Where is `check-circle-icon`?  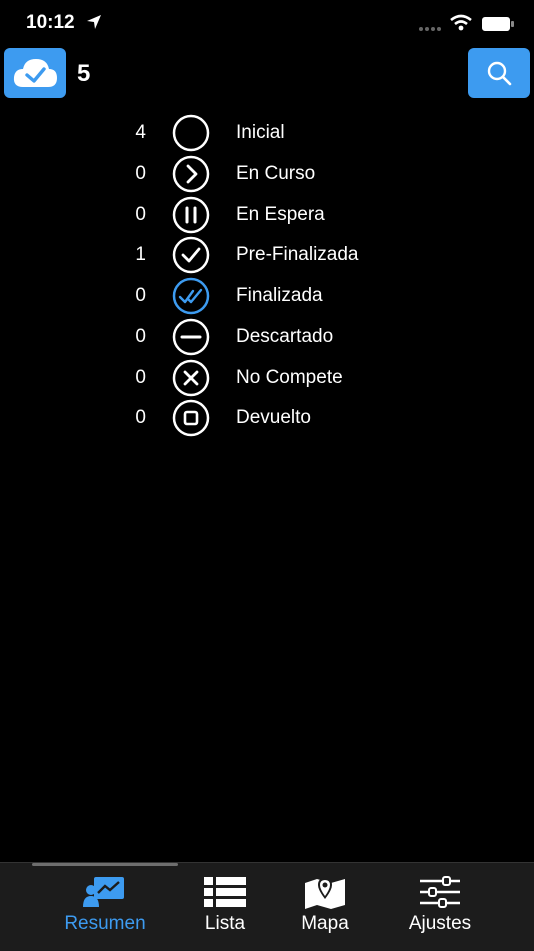
check-circle-icon is located at coordinates (191, 255).